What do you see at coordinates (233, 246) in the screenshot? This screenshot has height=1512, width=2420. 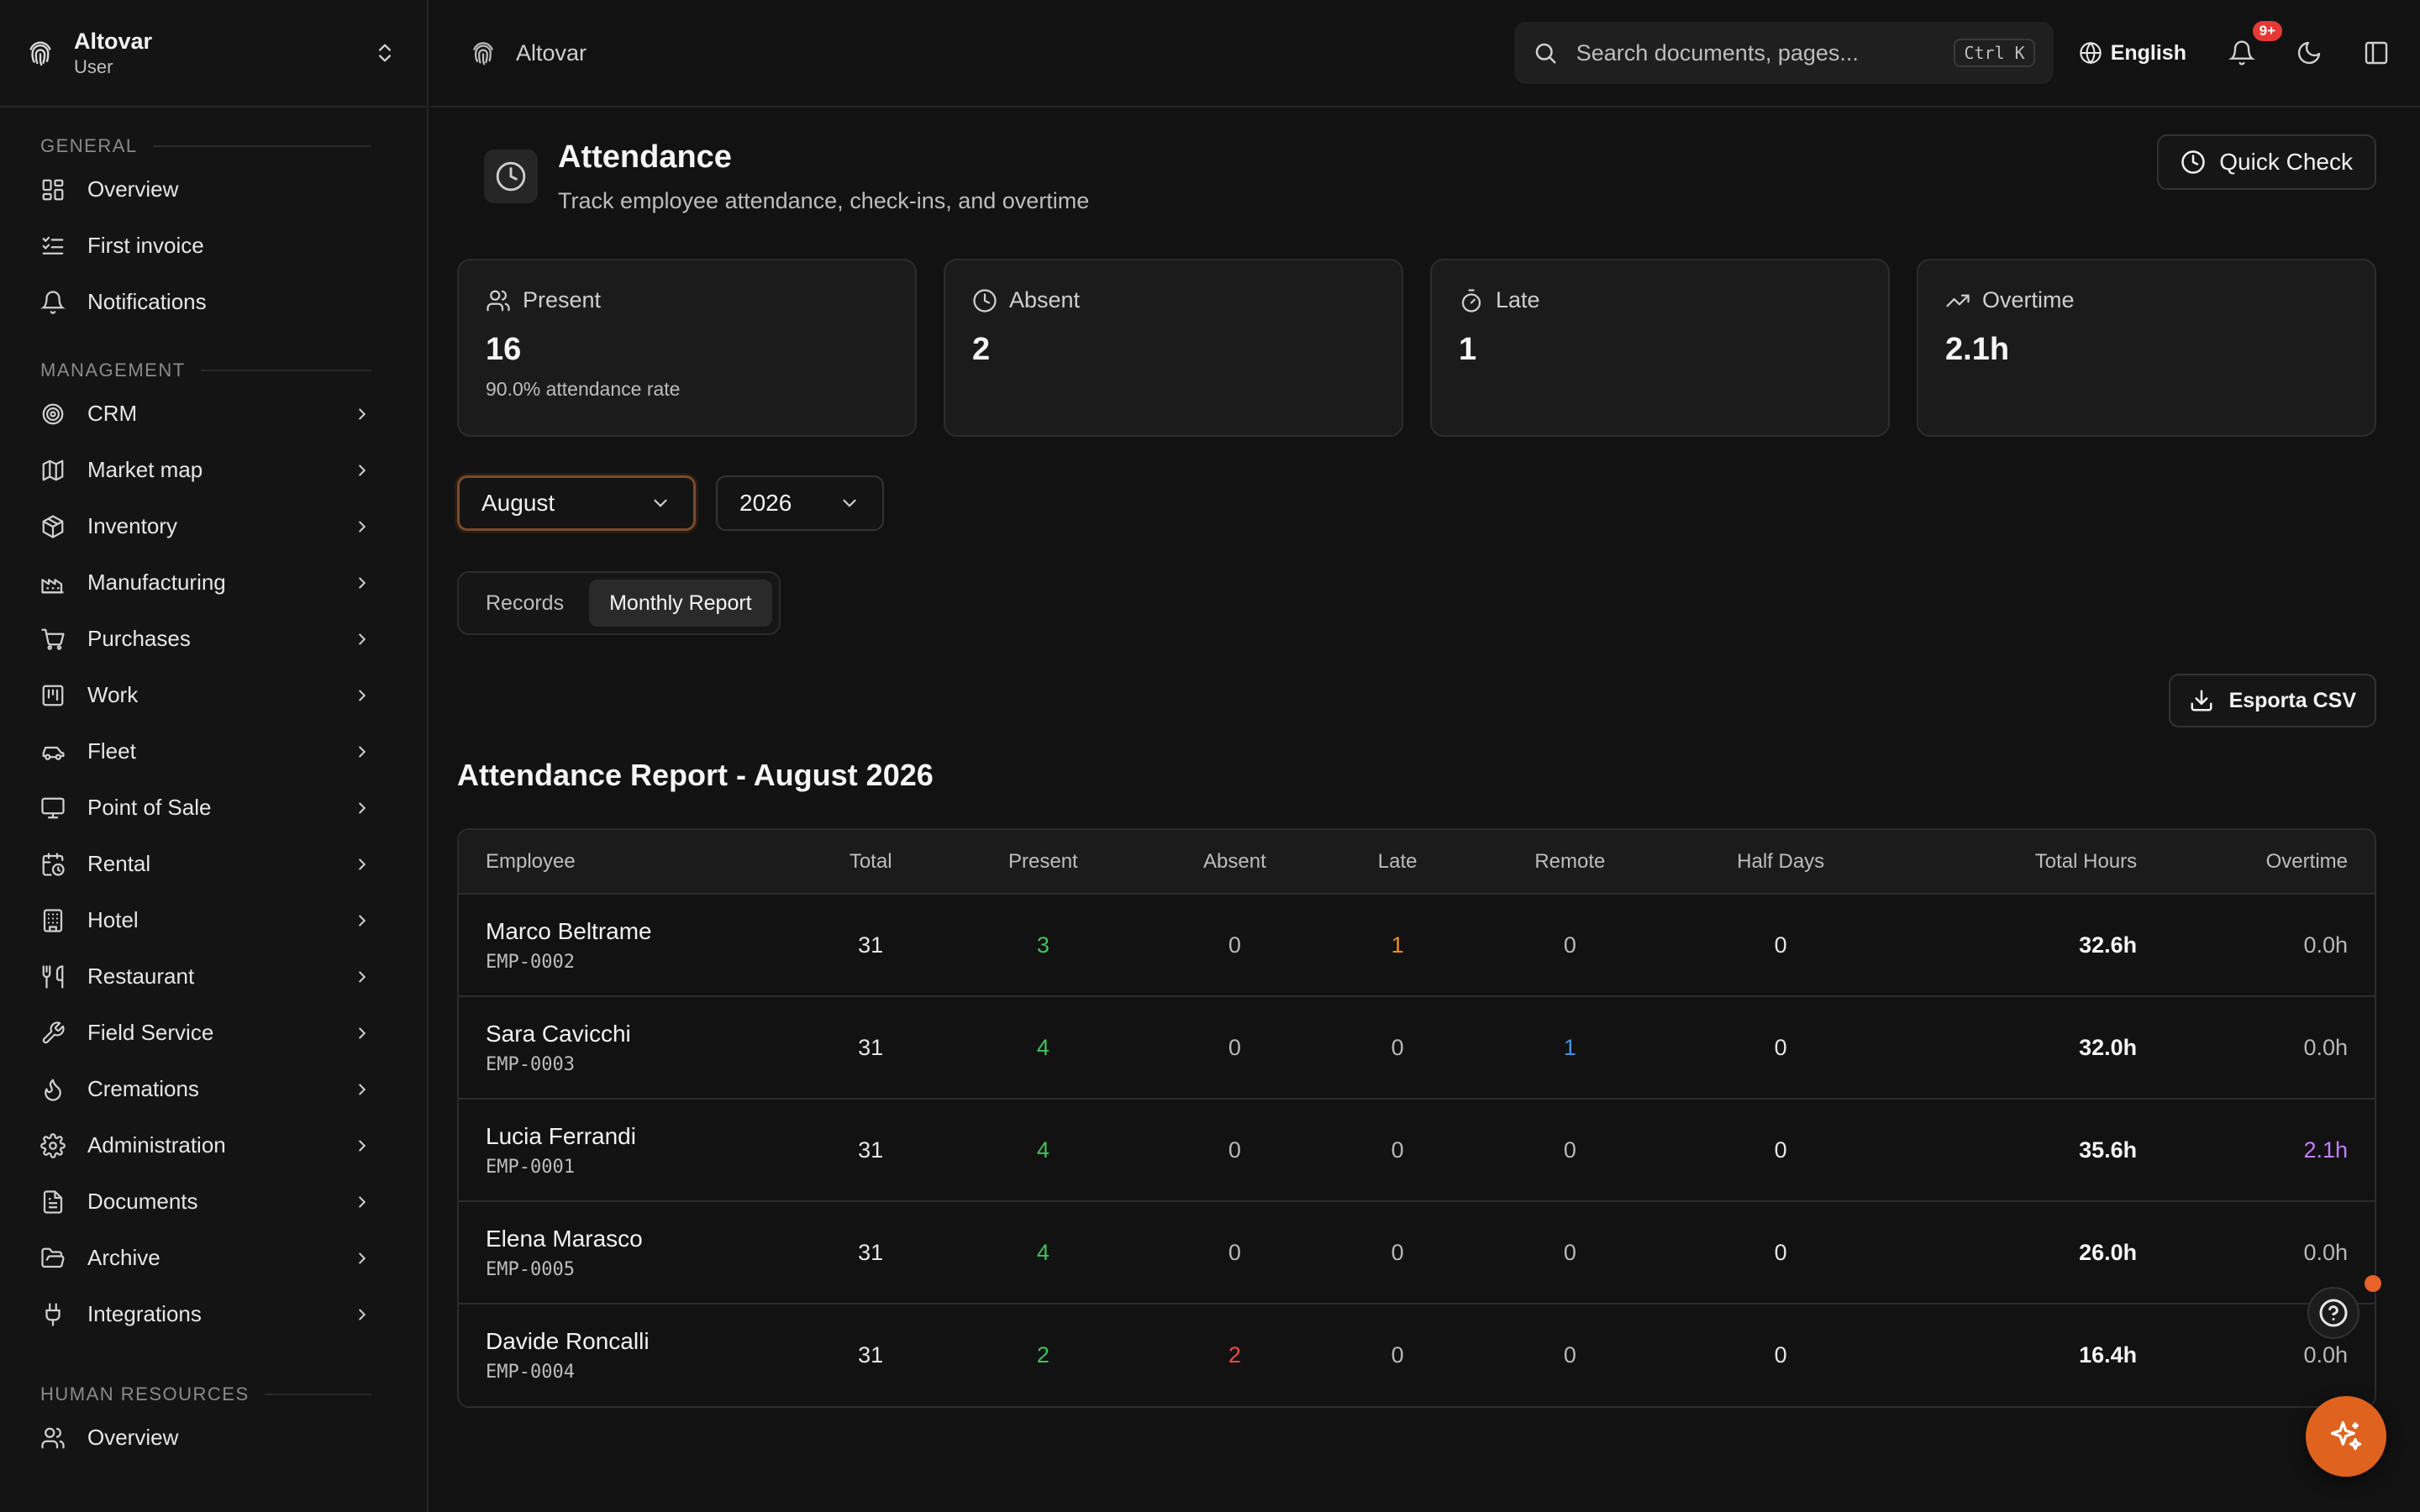 I see `sidebar-item-first-invoice: First invoice` at bounding box center [233, 246].